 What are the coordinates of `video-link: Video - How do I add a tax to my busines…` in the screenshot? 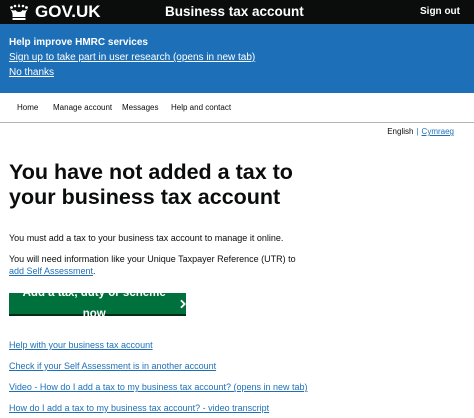 It's located at (158, 387).